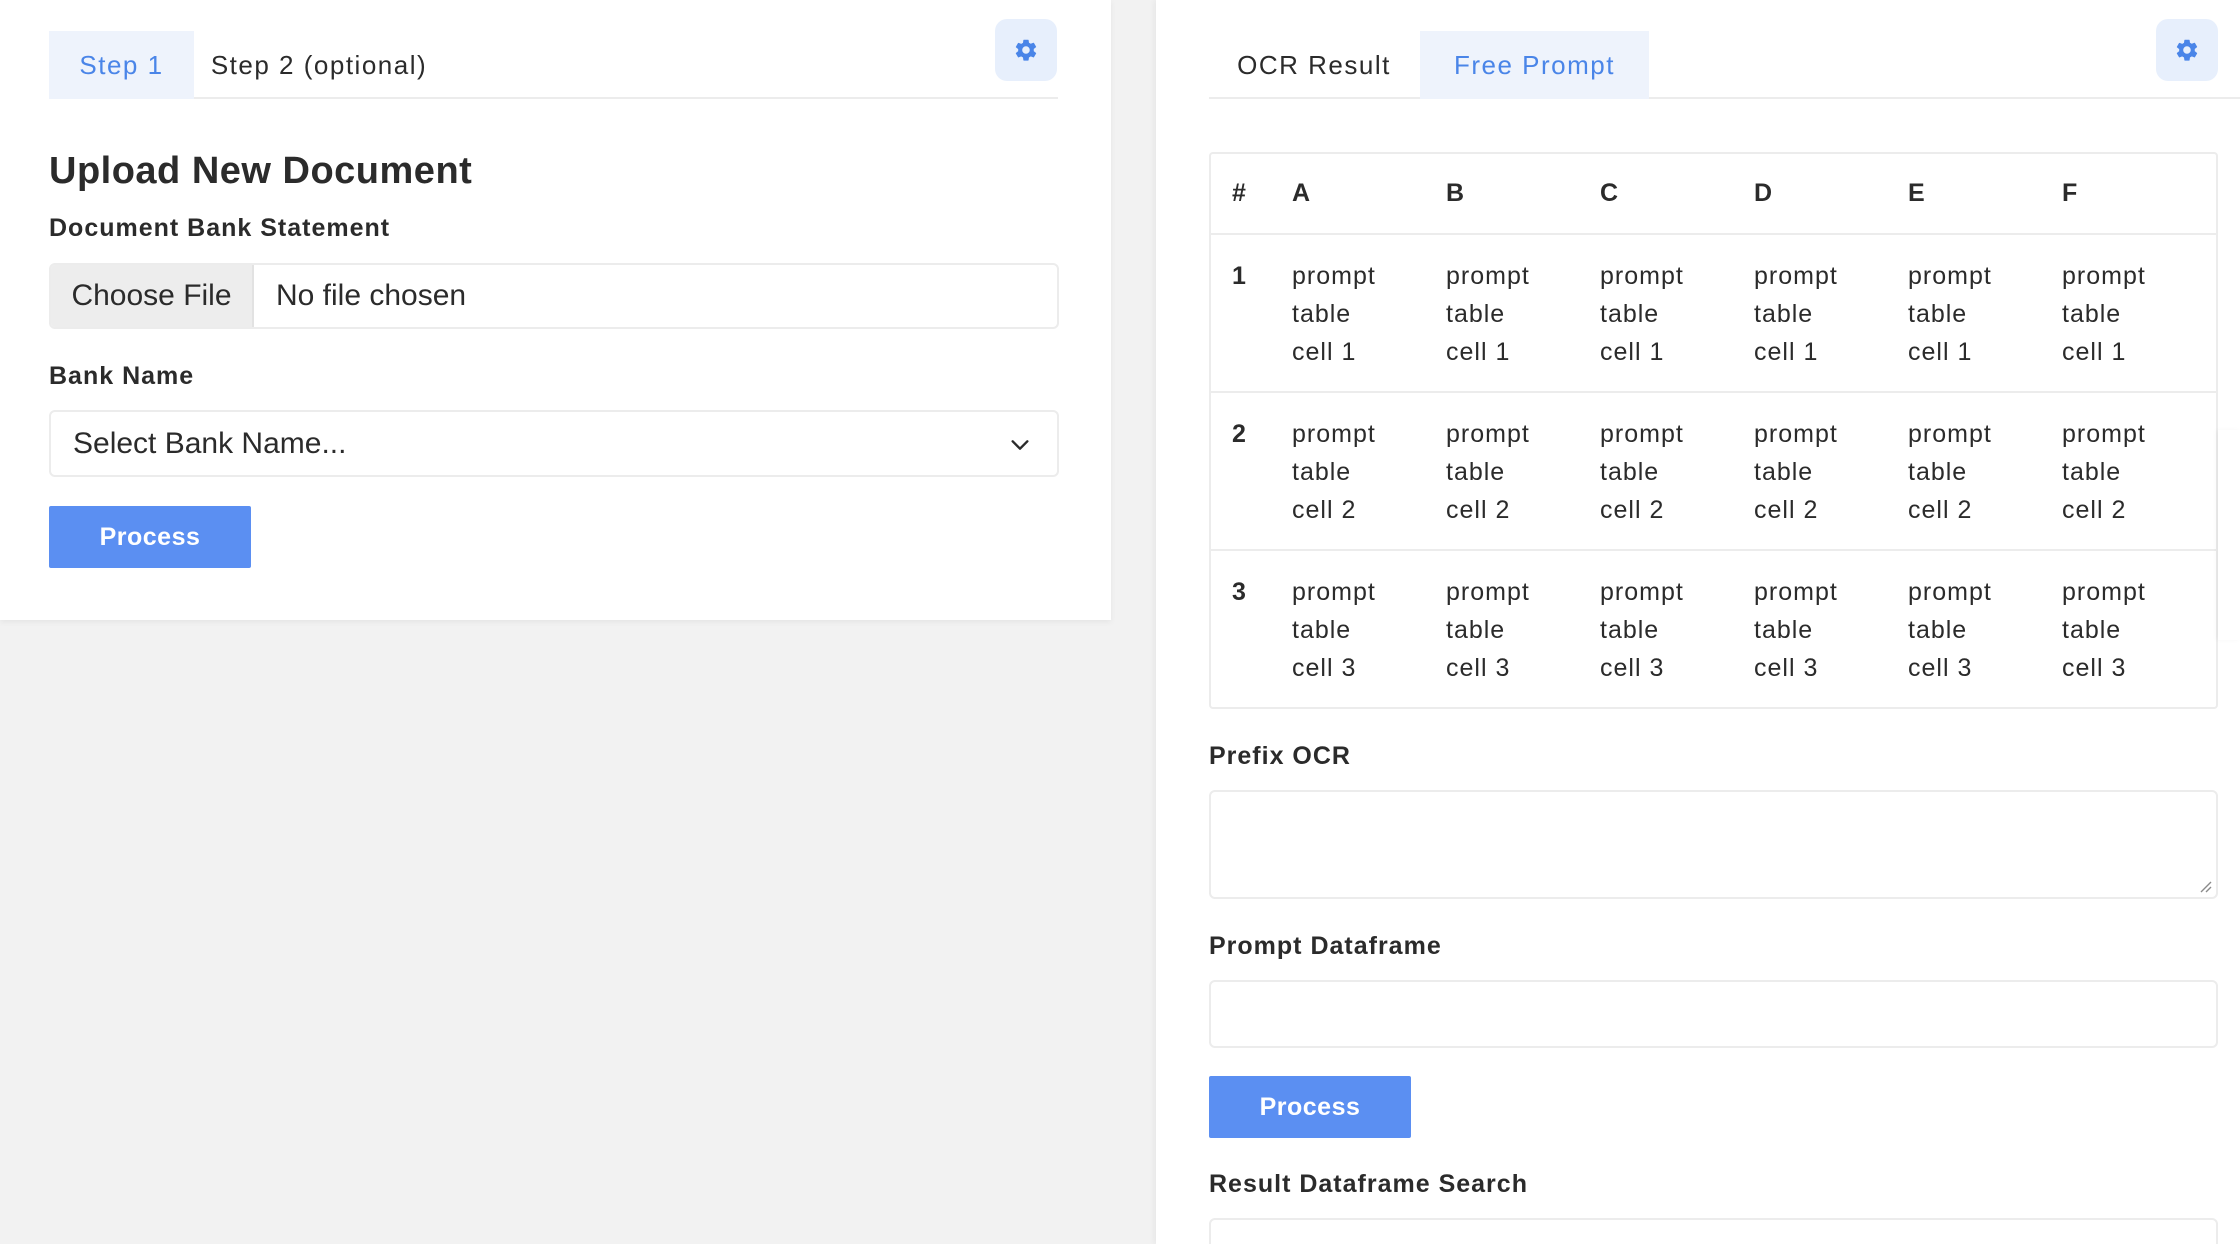  Describe the element at coordinates (1325, 946) in the screenshot. I see `prompt-dataframe-label: Prompt Dataframe` at that location.